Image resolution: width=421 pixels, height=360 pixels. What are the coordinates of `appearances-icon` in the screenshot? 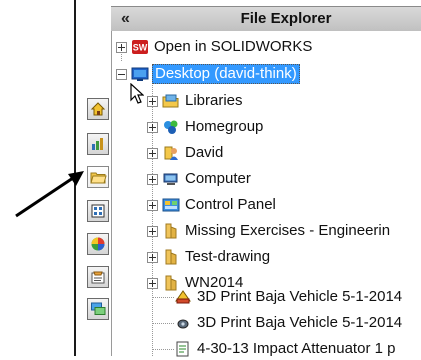 It's located at (98, 244).